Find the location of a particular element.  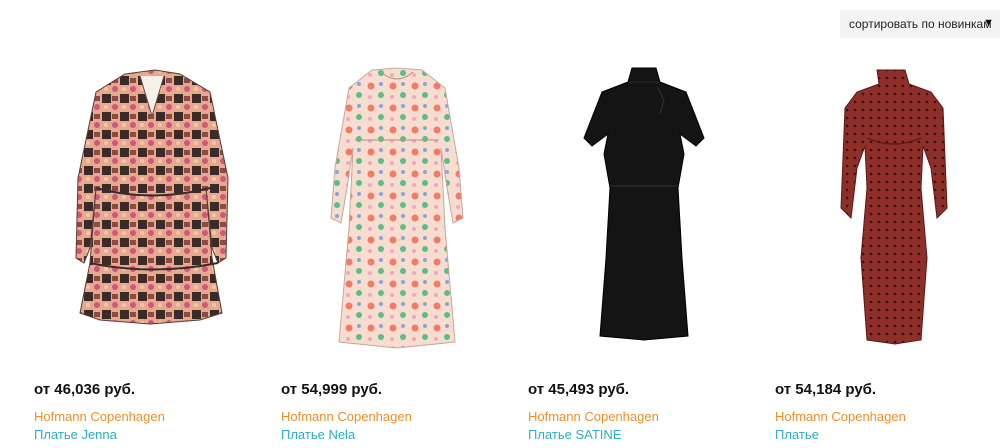

product-price: от 46,036 руб. is located at coordinates (85, 389).